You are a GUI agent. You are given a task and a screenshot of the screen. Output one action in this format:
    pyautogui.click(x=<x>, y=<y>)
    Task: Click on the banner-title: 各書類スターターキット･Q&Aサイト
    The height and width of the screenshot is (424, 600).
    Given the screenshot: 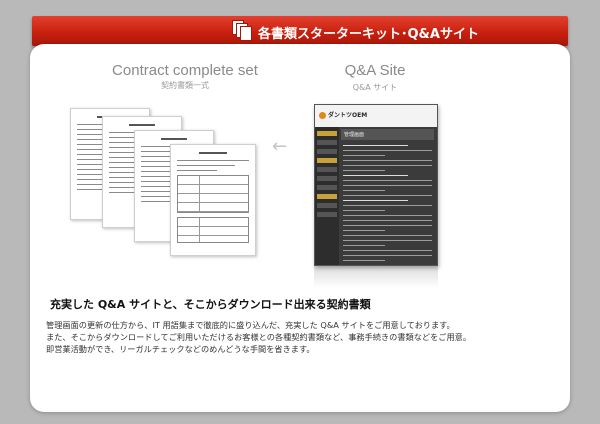 What is the action you would take?
    pyautogui.click(x=368, y=34)
    